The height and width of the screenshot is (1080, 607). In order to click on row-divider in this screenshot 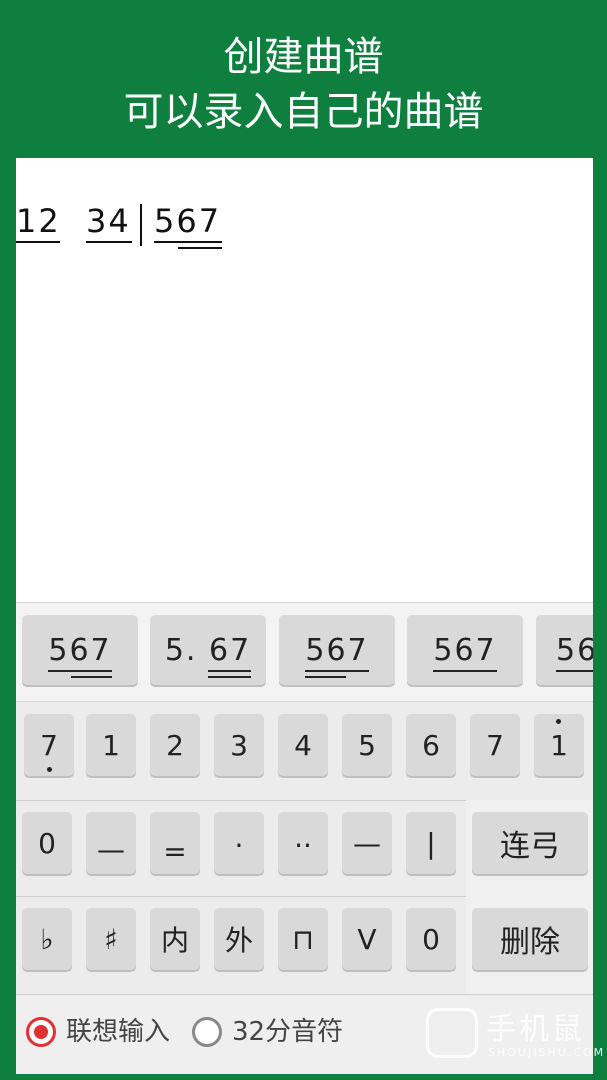, I will do `click(241, 896)`.